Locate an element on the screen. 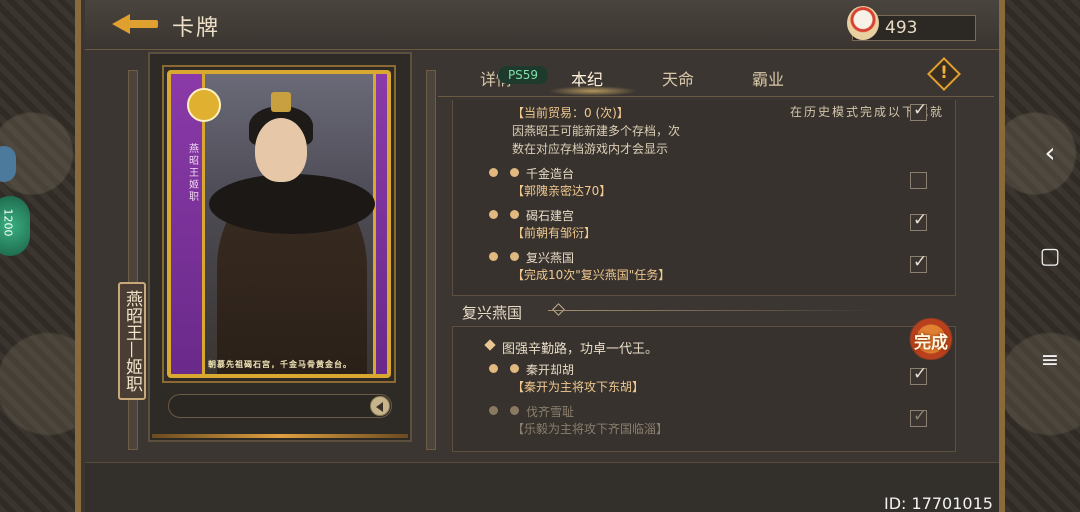  card-info-bar is located at coordinates (280, 406).